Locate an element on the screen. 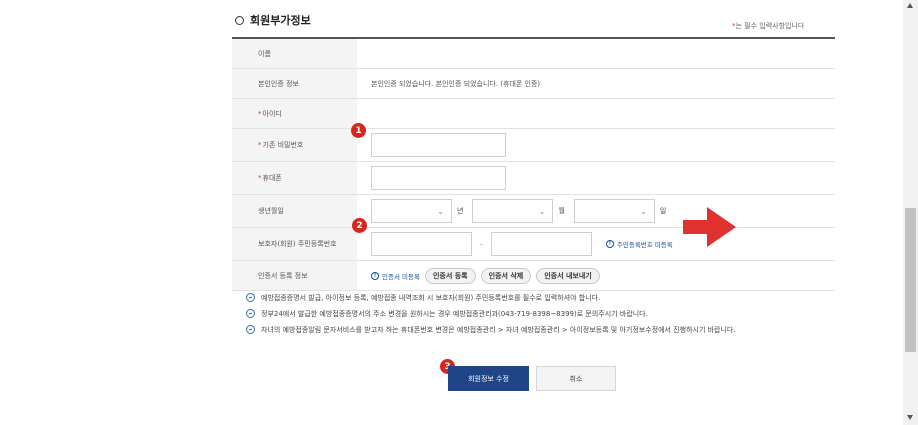  row-identity: 본인인증 정보 본인인증 되었습니다. 본인인증 되었습니다. (휴대폰 인증) is located at coordinates (533, 84).